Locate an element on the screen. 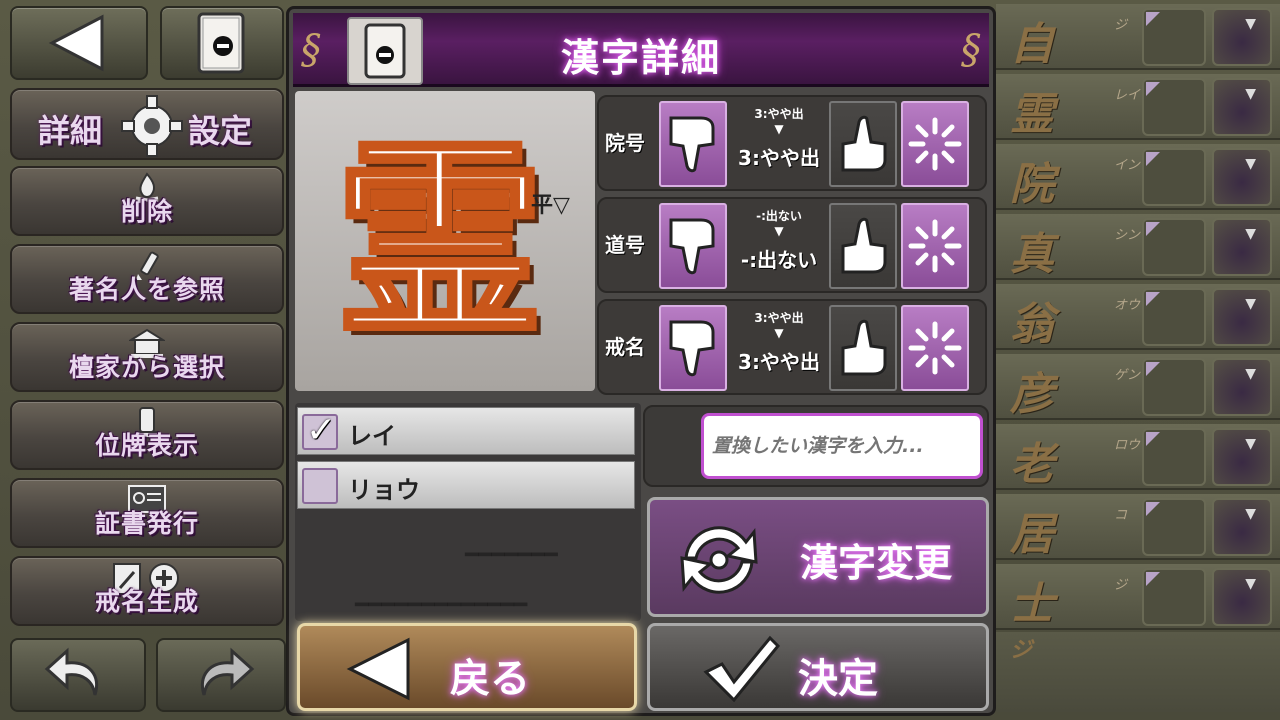 Image resolution: width=1280 pixels, height=720 pixels. kanji-list-row: 翁 オウ ▼ is located at coordinates (1138, 317).